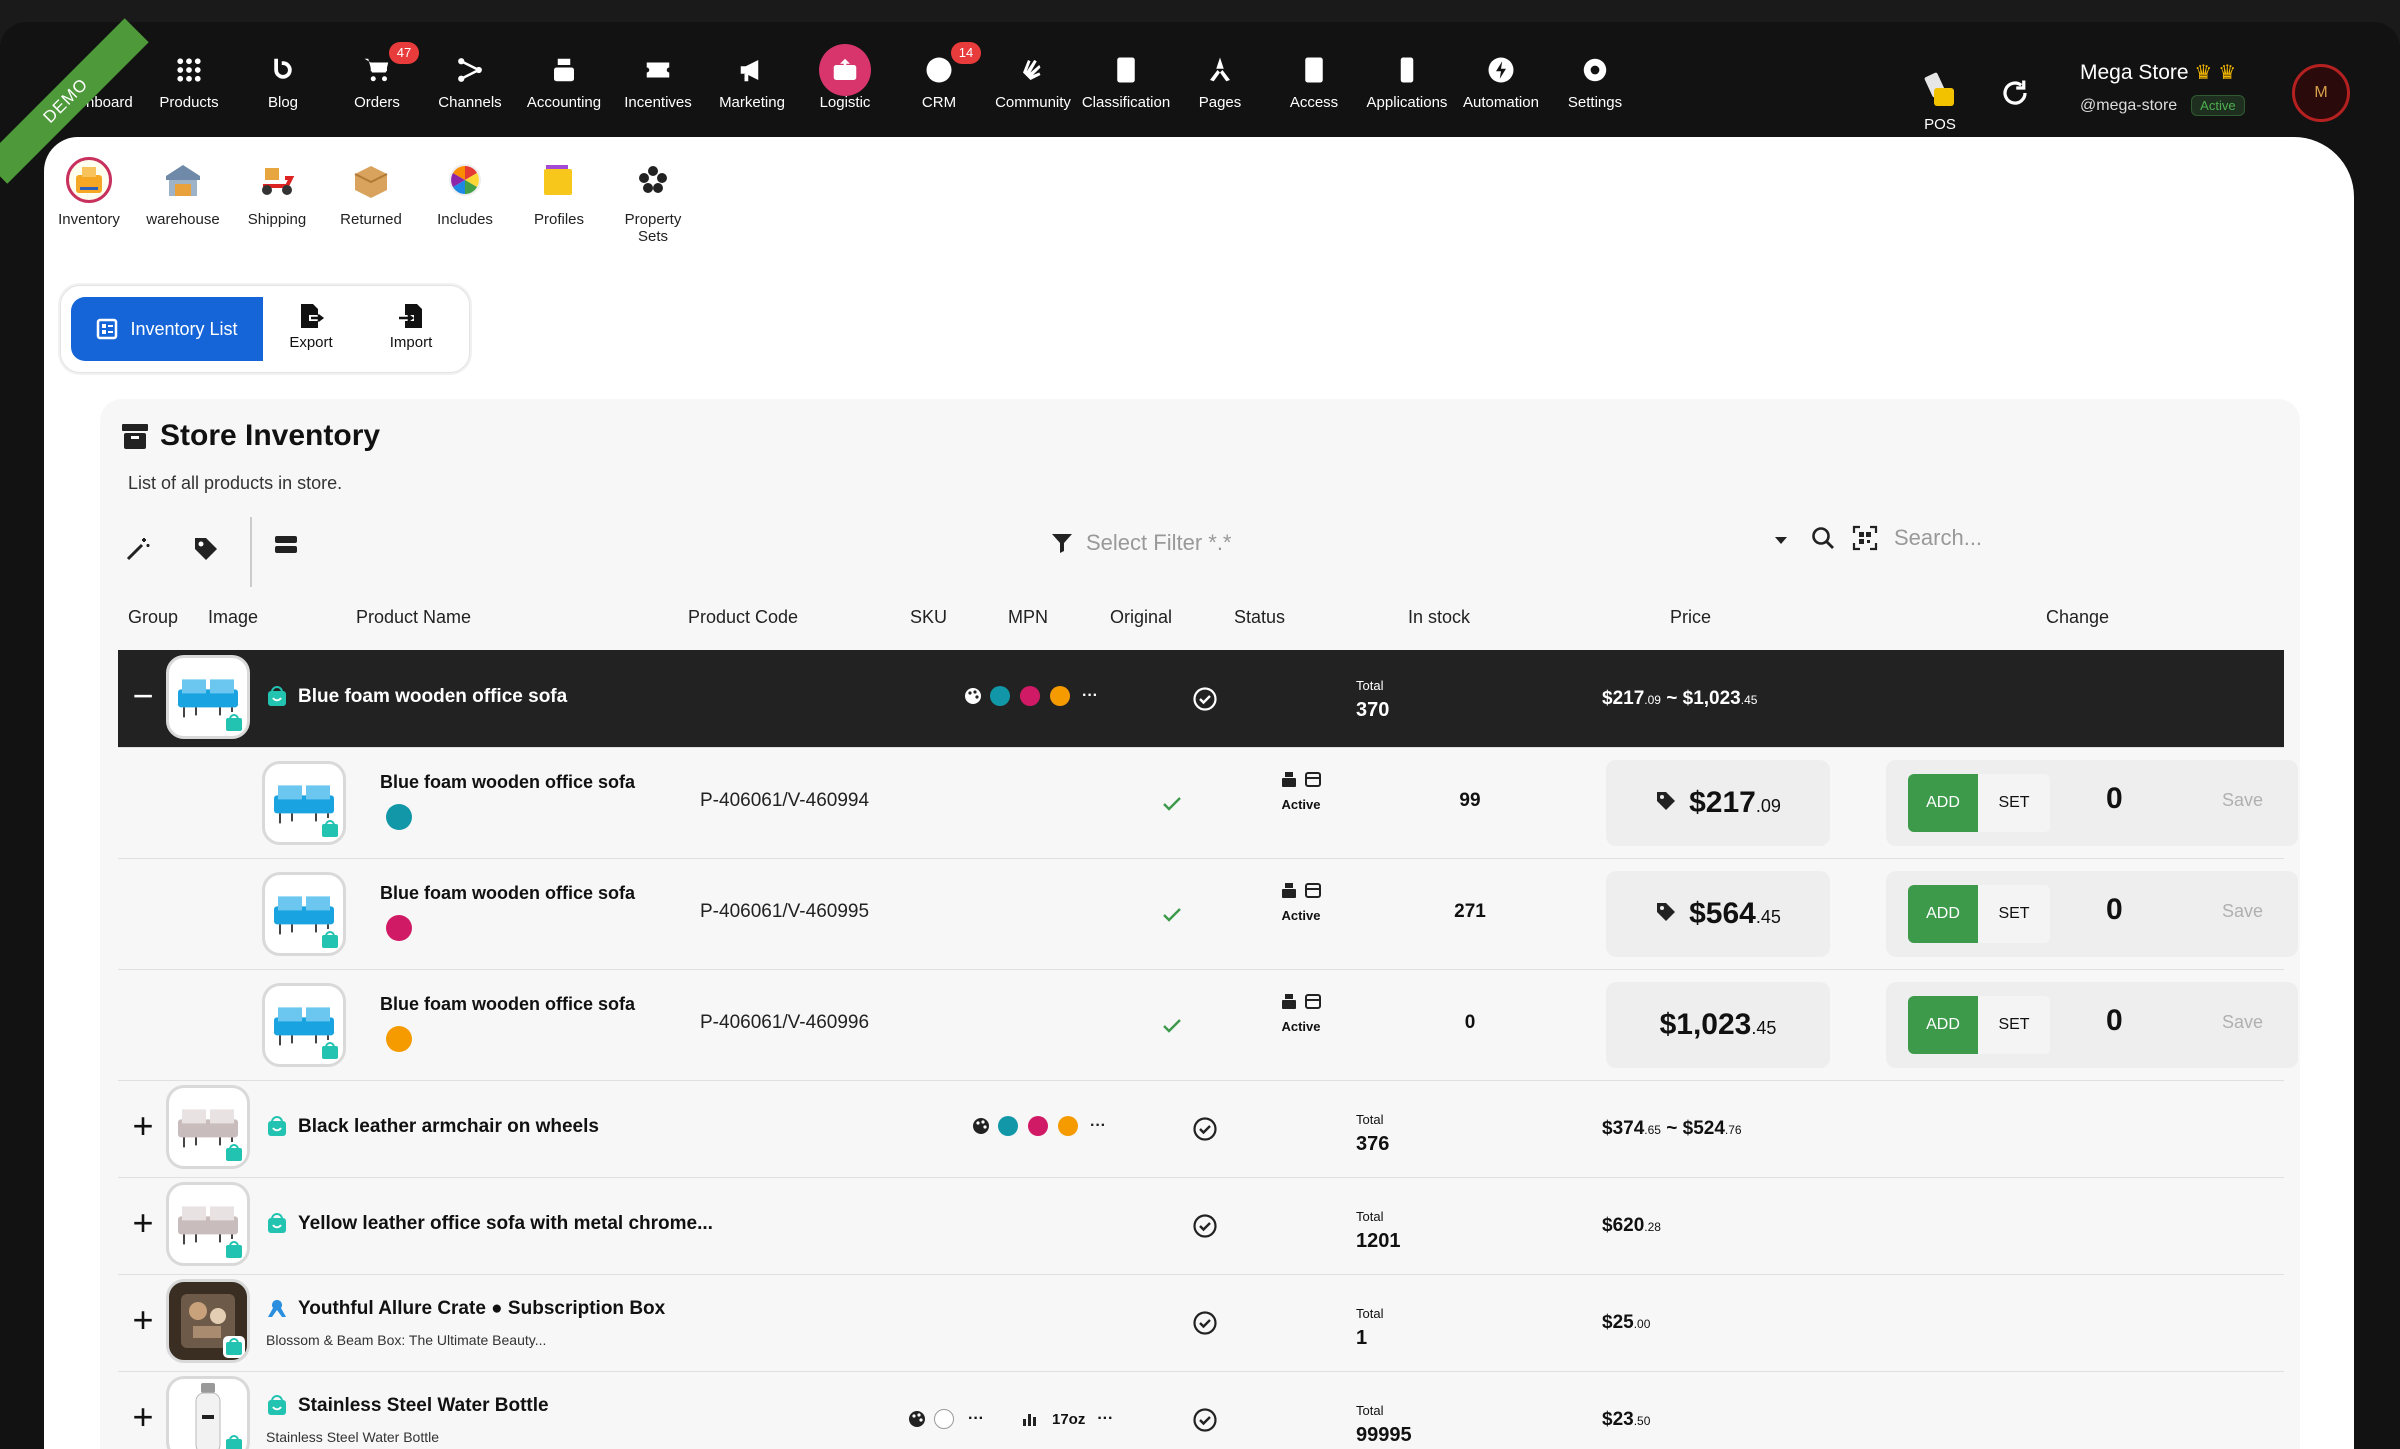 The height and width of the screenshot is (1449, 2400). I want to click on price-to-cents: .45, so click(1749, 700).